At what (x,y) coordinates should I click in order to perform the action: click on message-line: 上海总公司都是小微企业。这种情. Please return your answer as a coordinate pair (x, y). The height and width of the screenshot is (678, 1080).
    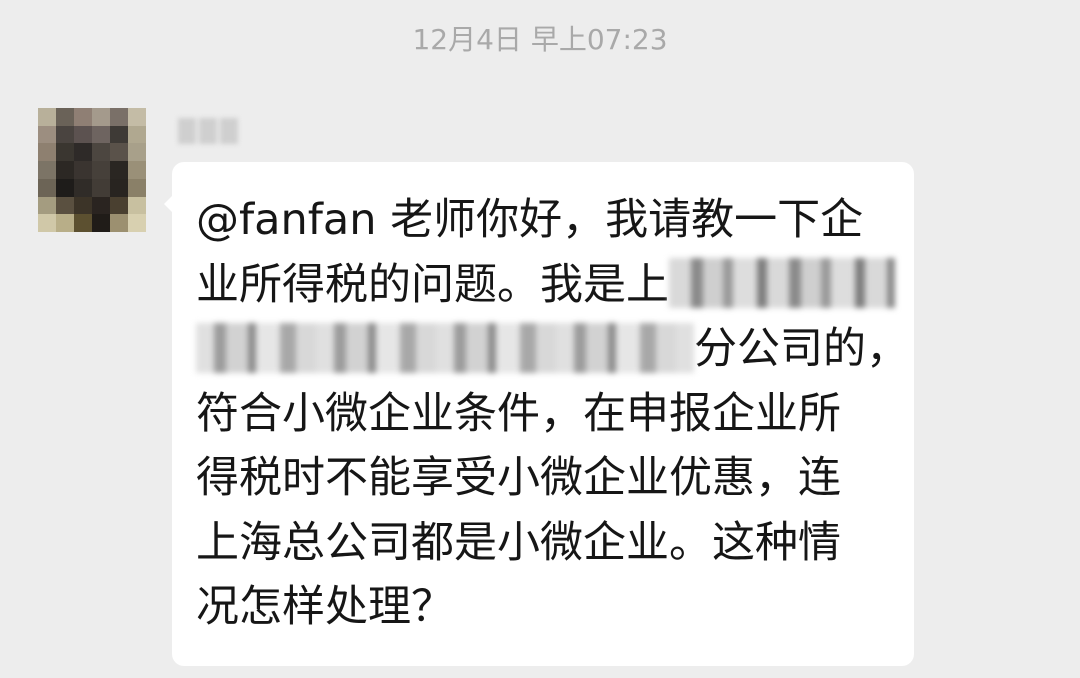
    Looking at the image, I should click on (518, 542).